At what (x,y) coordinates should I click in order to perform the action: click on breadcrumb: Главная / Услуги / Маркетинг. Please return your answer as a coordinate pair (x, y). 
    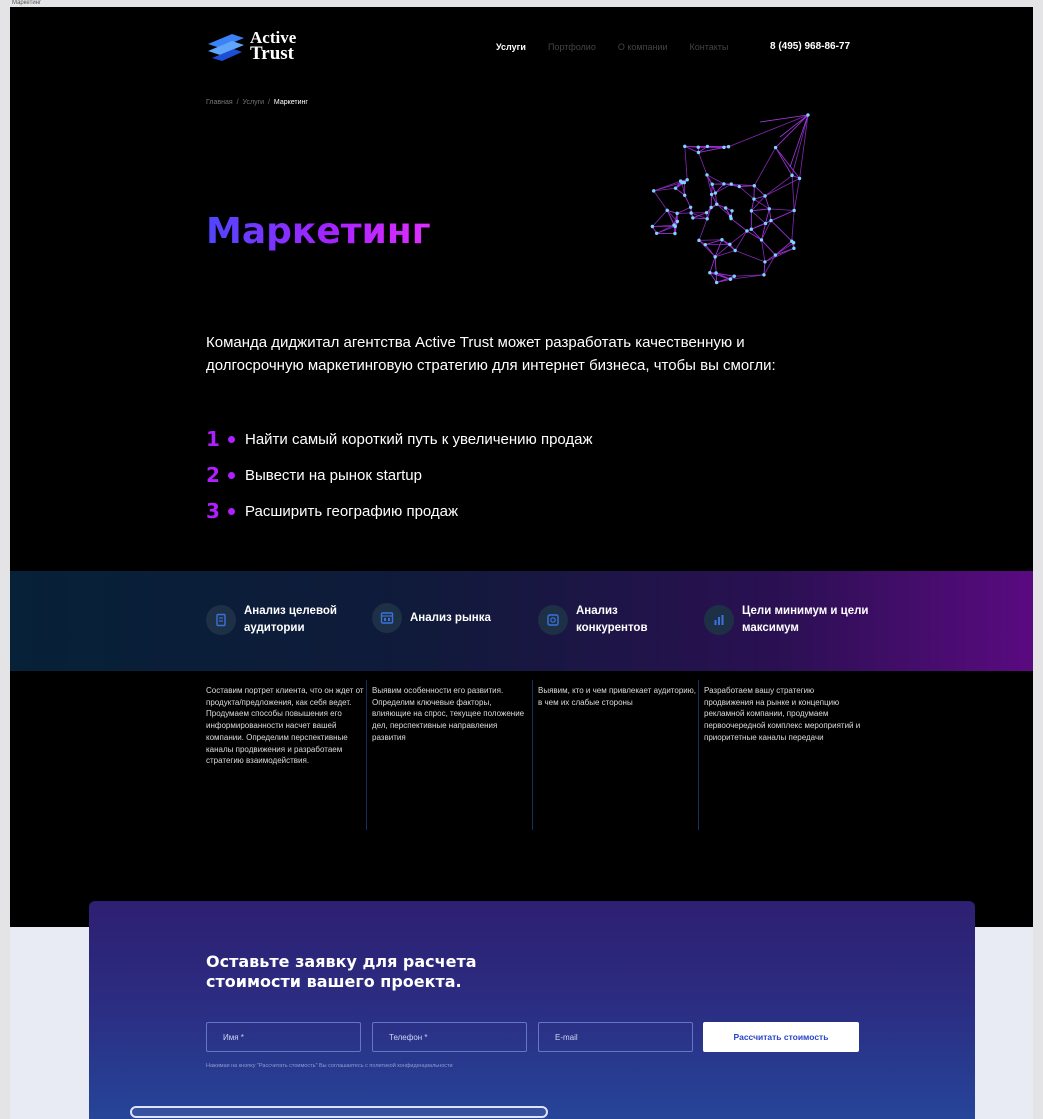
    Looking at the image, I should click on (257, 102).